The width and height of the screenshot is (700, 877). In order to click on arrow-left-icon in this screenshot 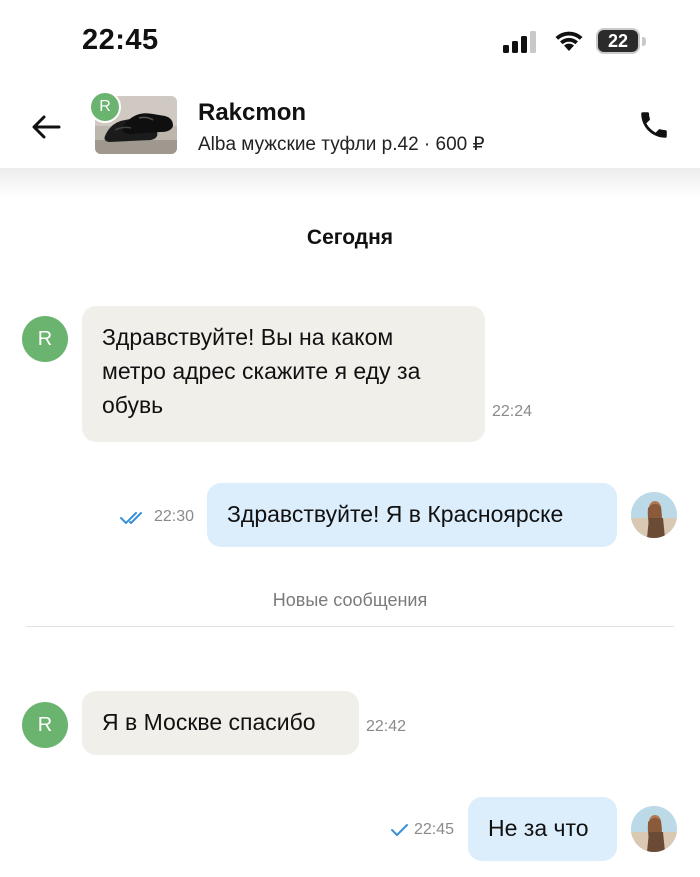, I will do `click(46, 127)`.